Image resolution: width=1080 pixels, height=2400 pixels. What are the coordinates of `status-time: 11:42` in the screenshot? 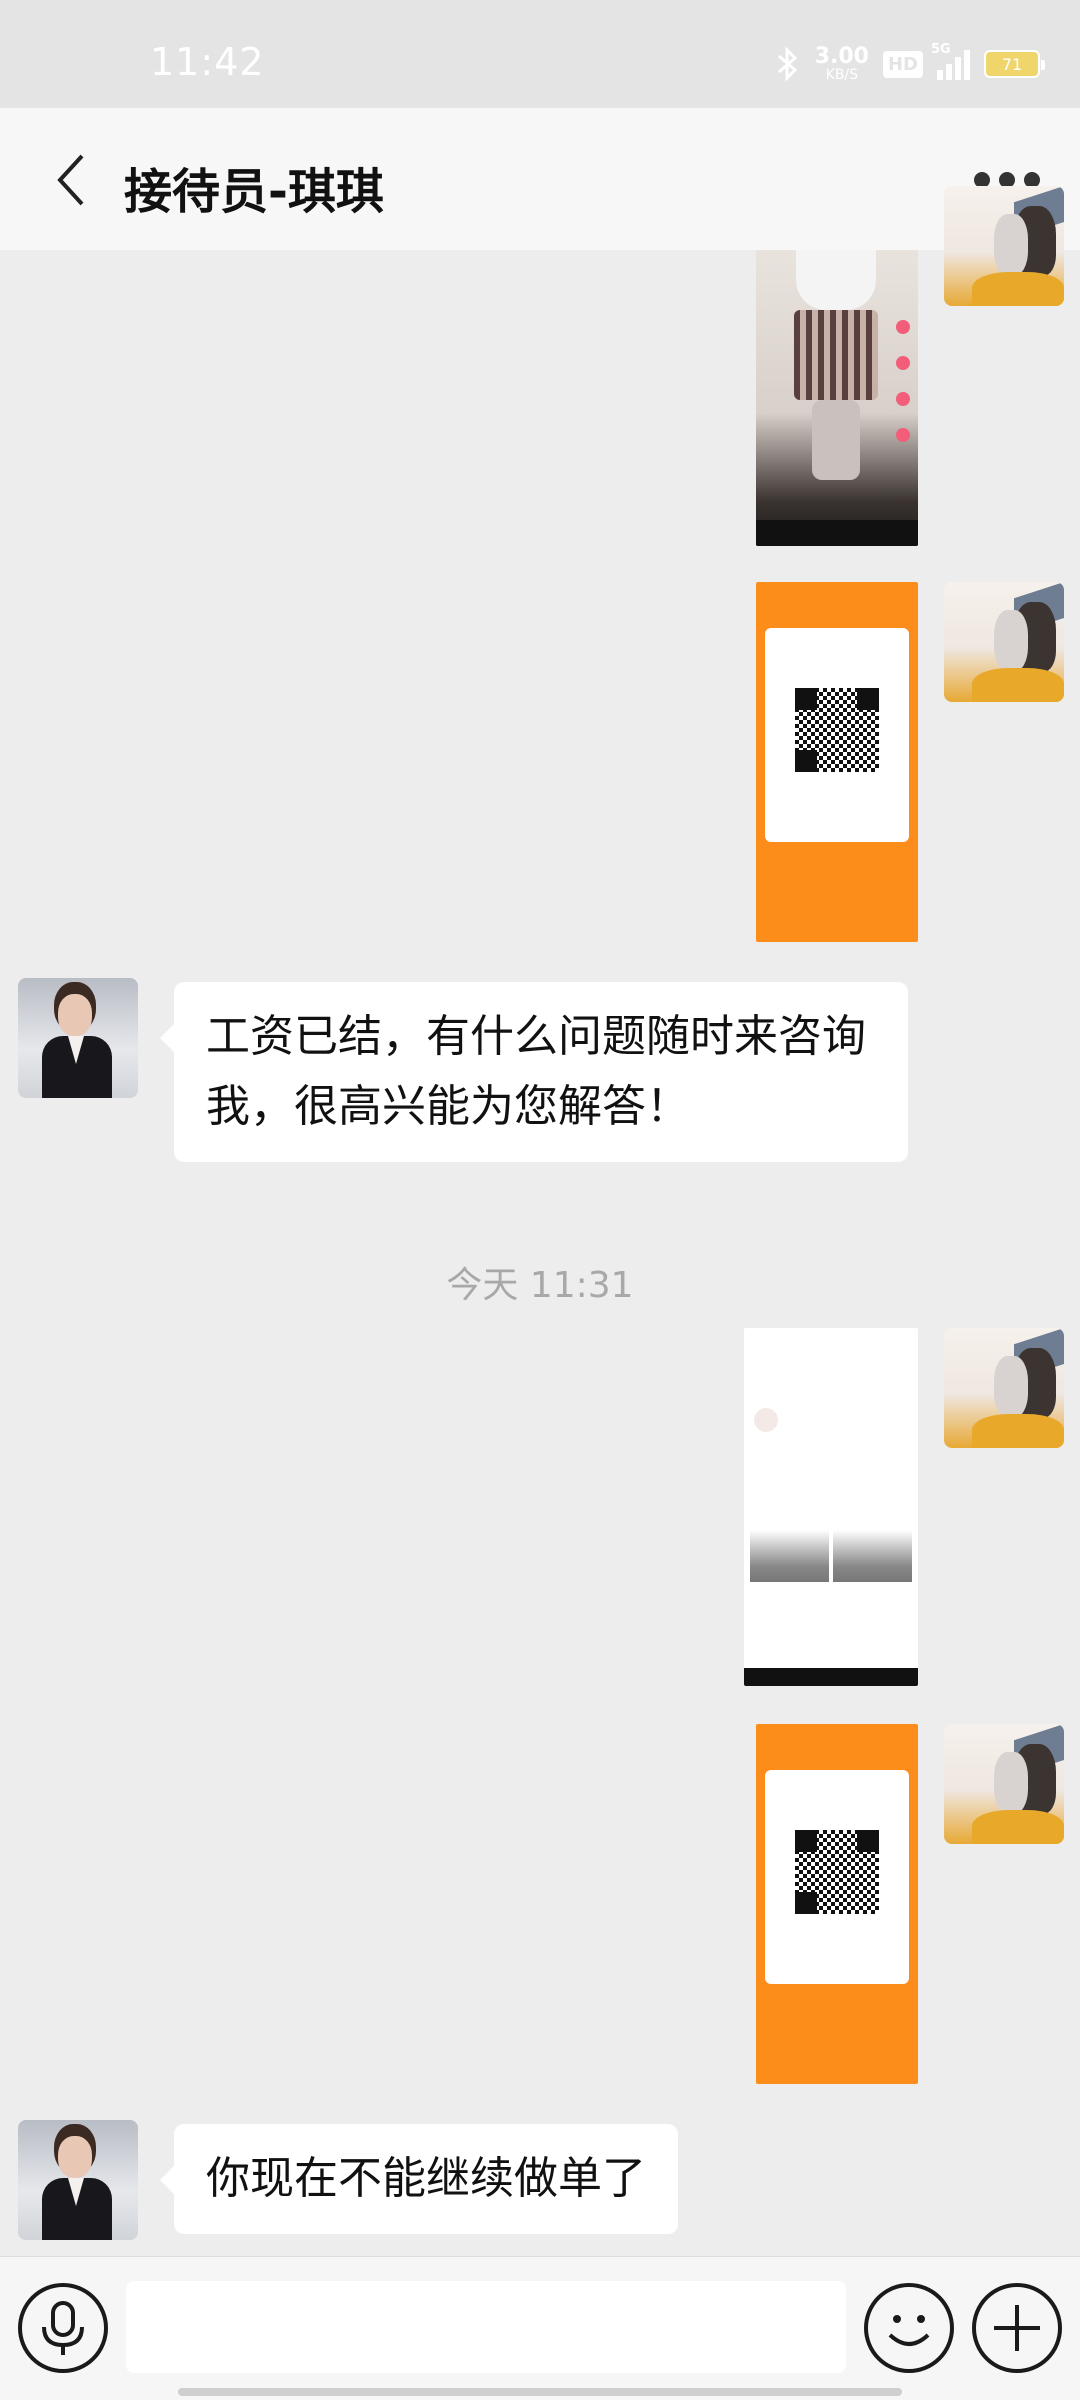 It's located at (207, 62).